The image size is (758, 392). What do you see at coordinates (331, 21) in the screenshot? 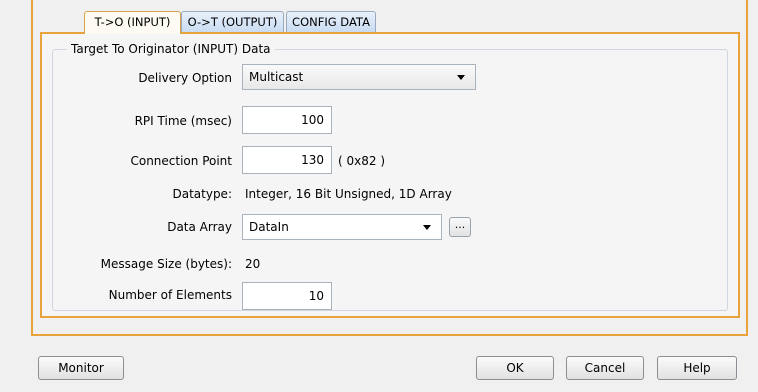
I see `tab-config-data: CONFIG DATA` at bounding box center [331, 21].